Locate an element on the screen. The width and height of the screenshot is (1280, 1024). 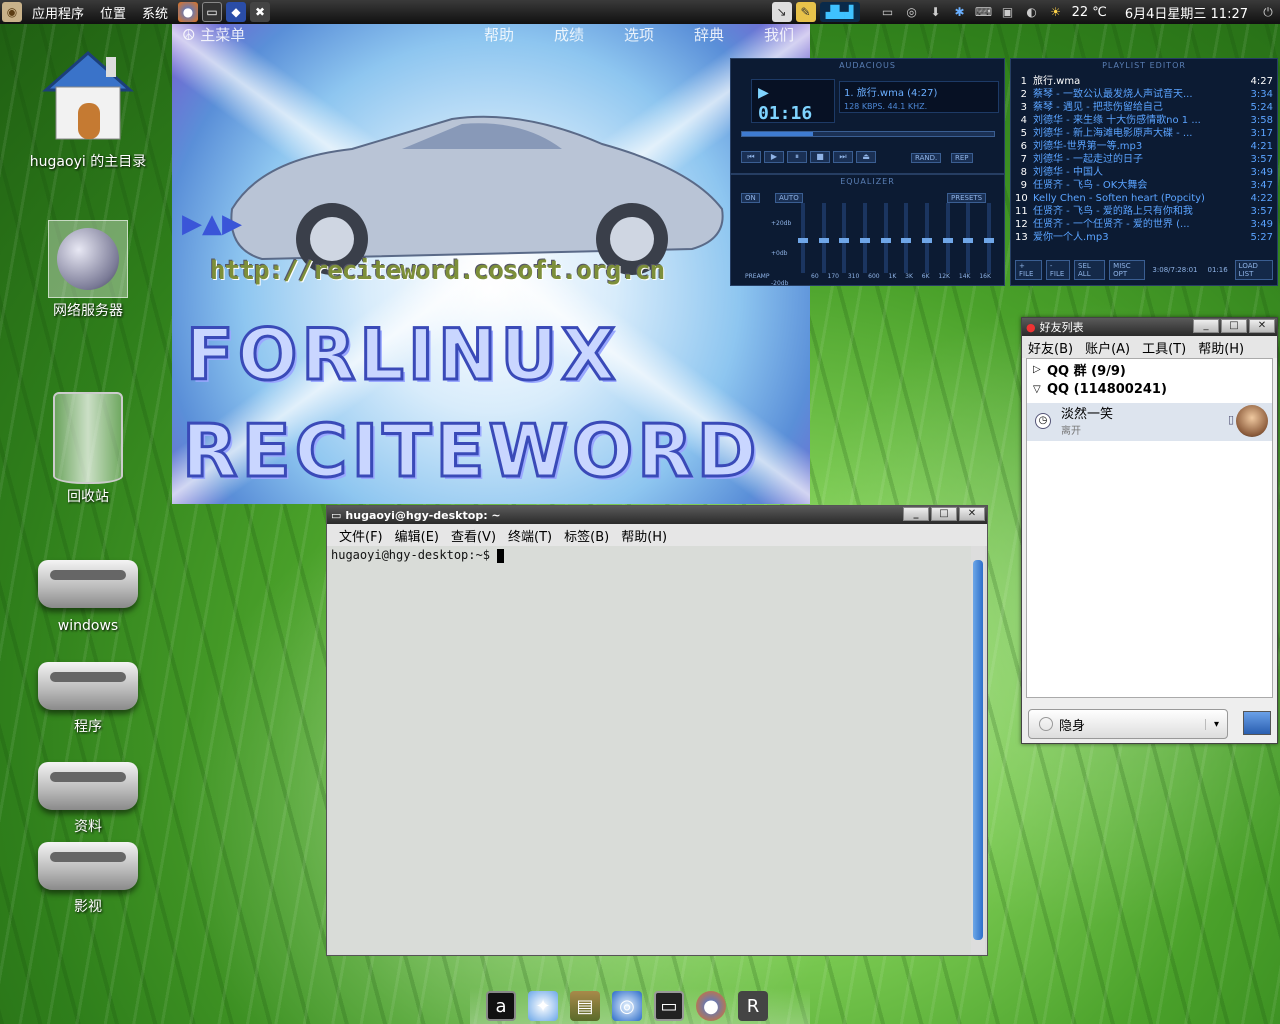
drive-video: 影视 is located at coordinates (88, 879).